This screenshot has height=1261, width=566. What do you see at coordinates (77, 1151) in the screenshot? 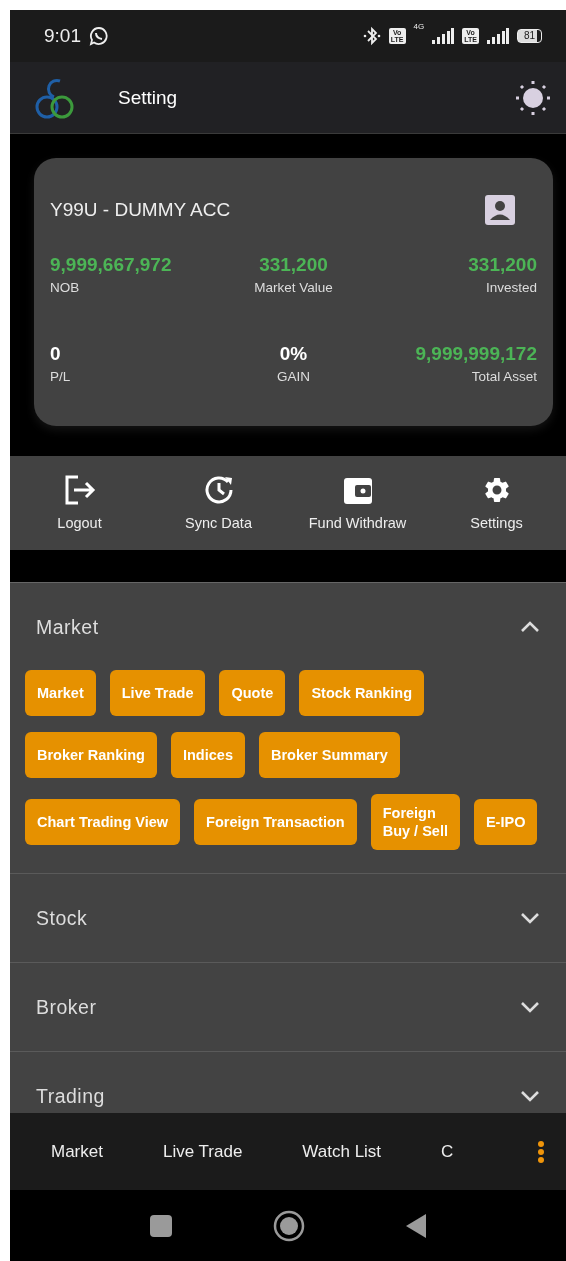
I see `nav-tab: Market` at bounding box center [77, 1151].